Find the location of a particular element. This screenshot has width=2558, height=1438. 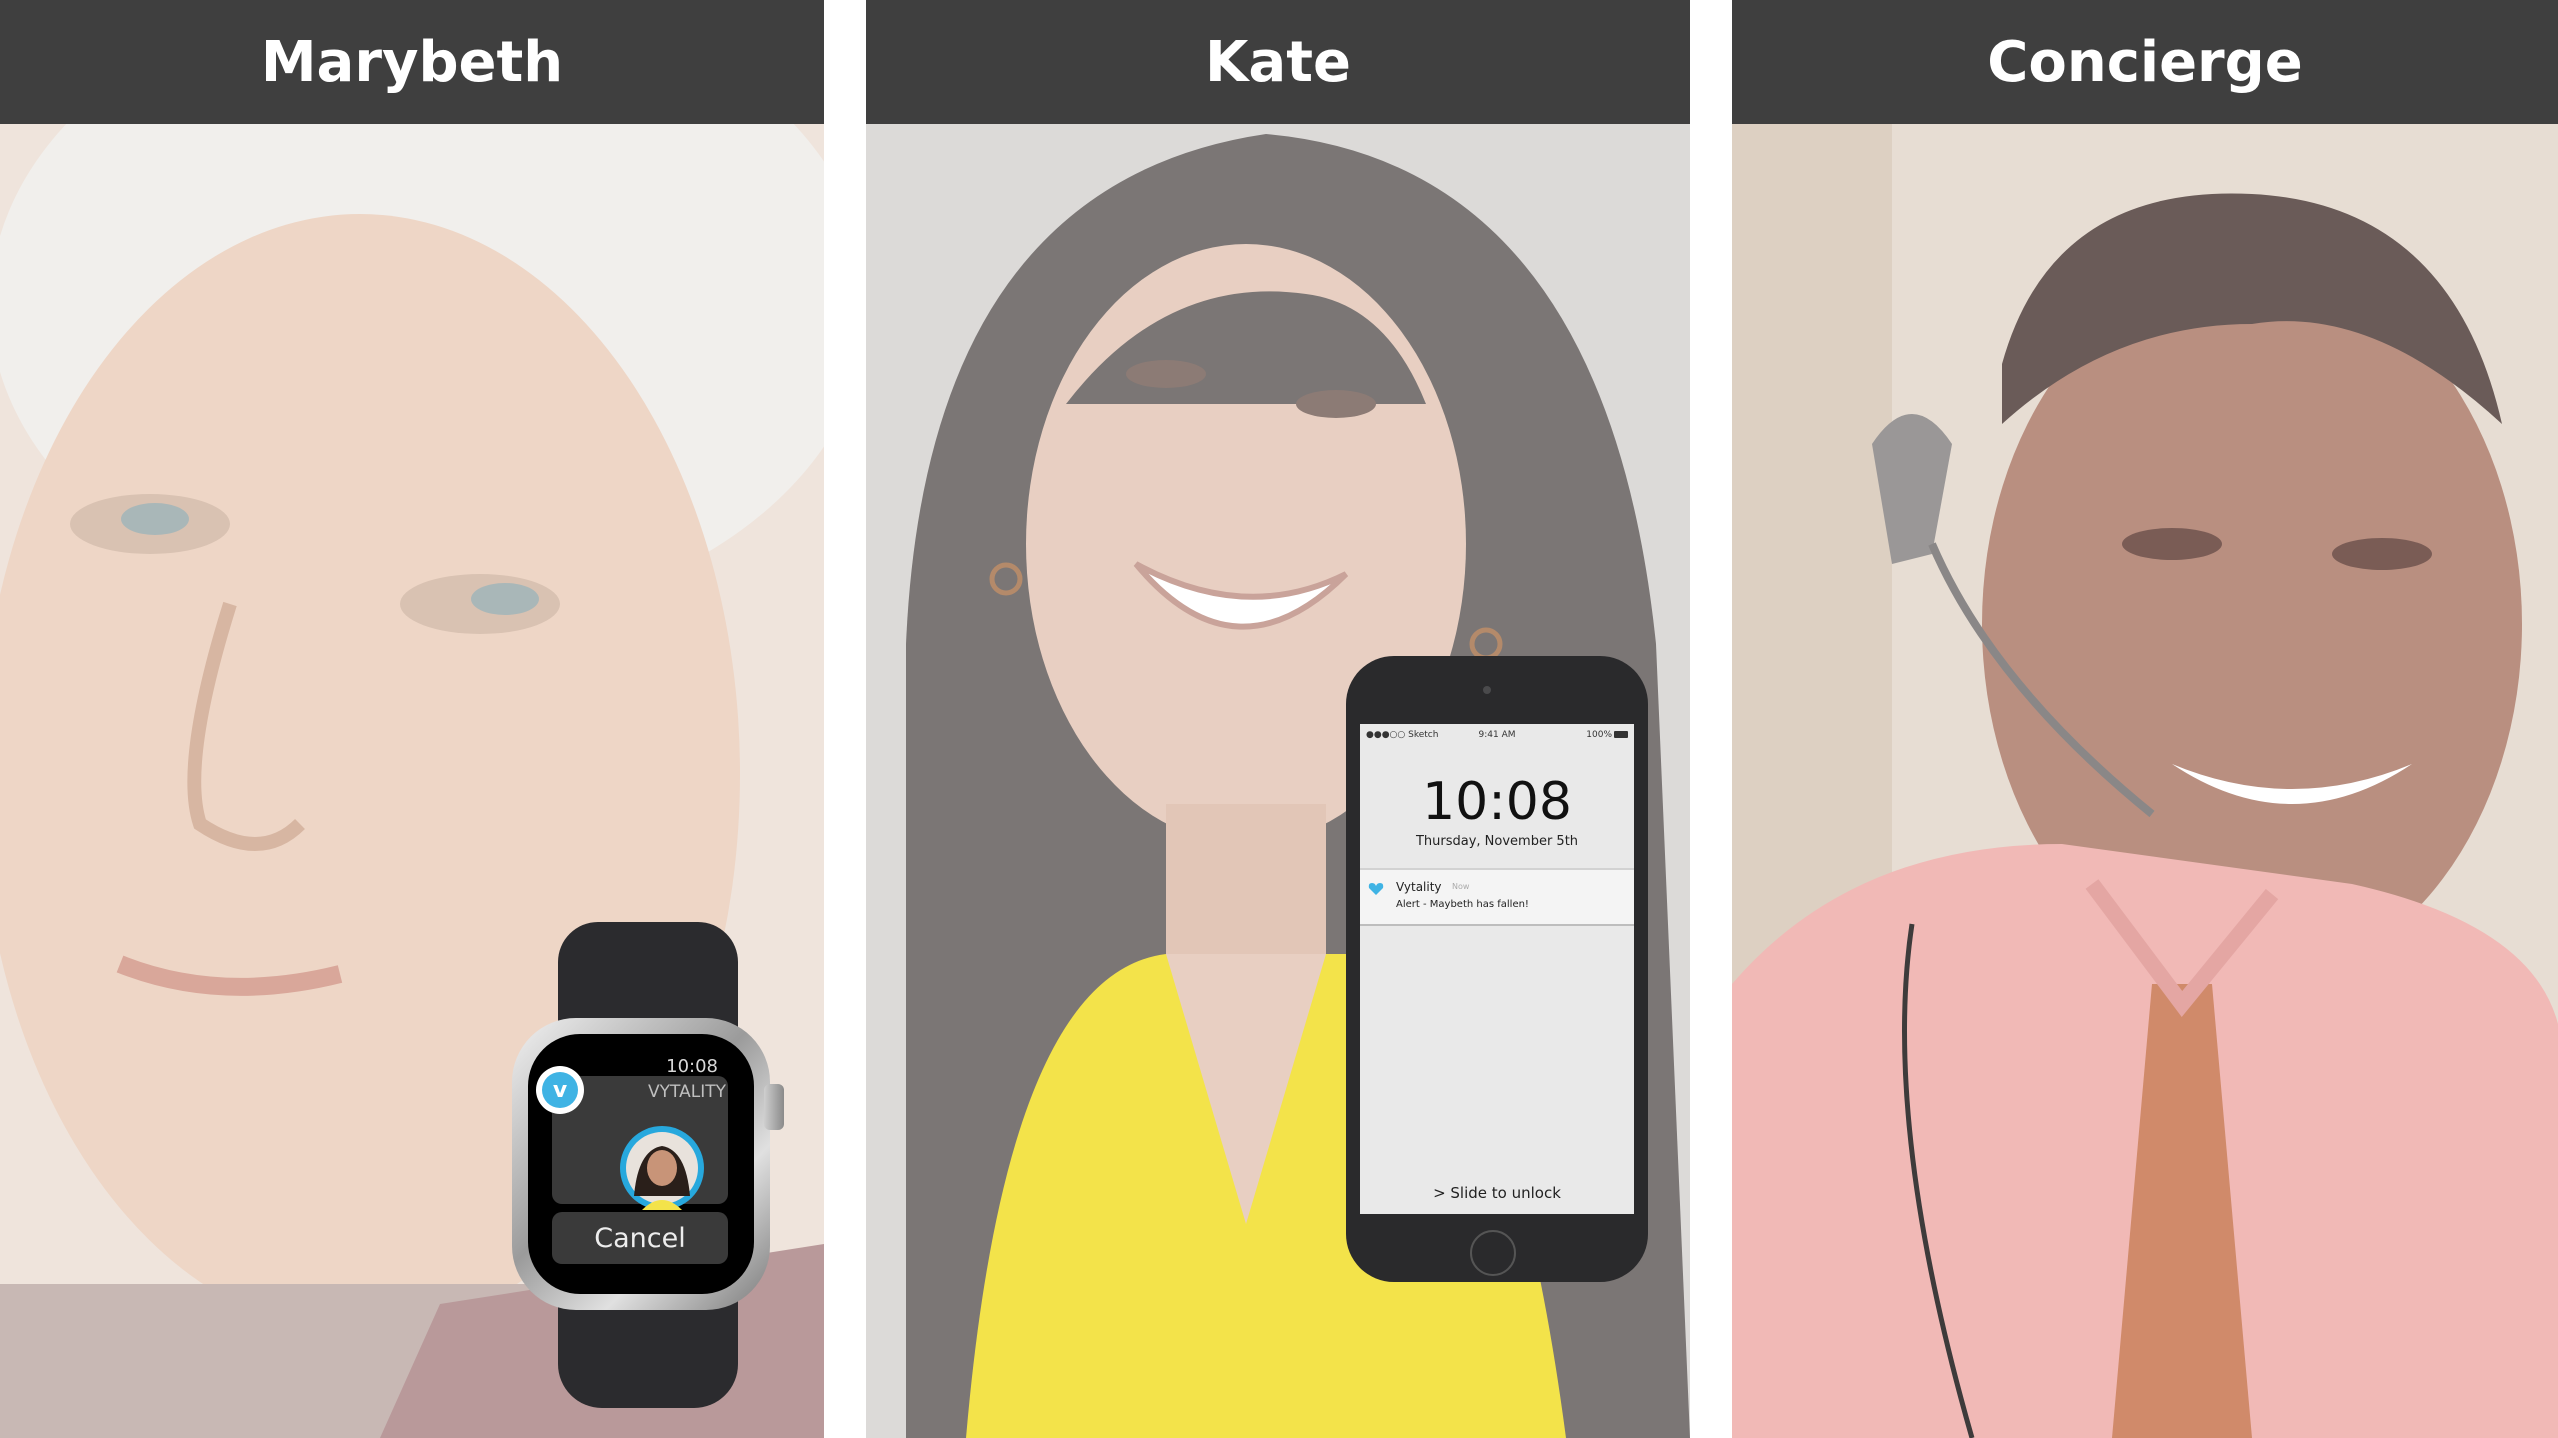

watch-time: 10:08 is located at coordinates (692, 1066).